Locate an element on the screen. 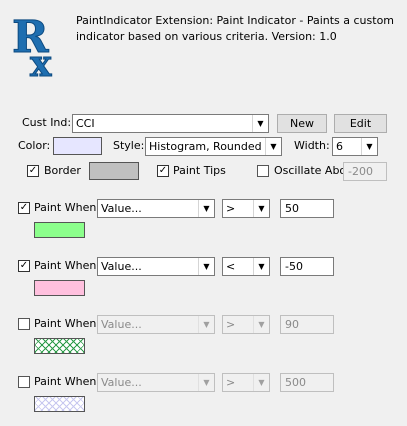 Image resolution: width=407 pixels, height=426 pixels. oscillate-checkbox is located at coordinates (263, 171).